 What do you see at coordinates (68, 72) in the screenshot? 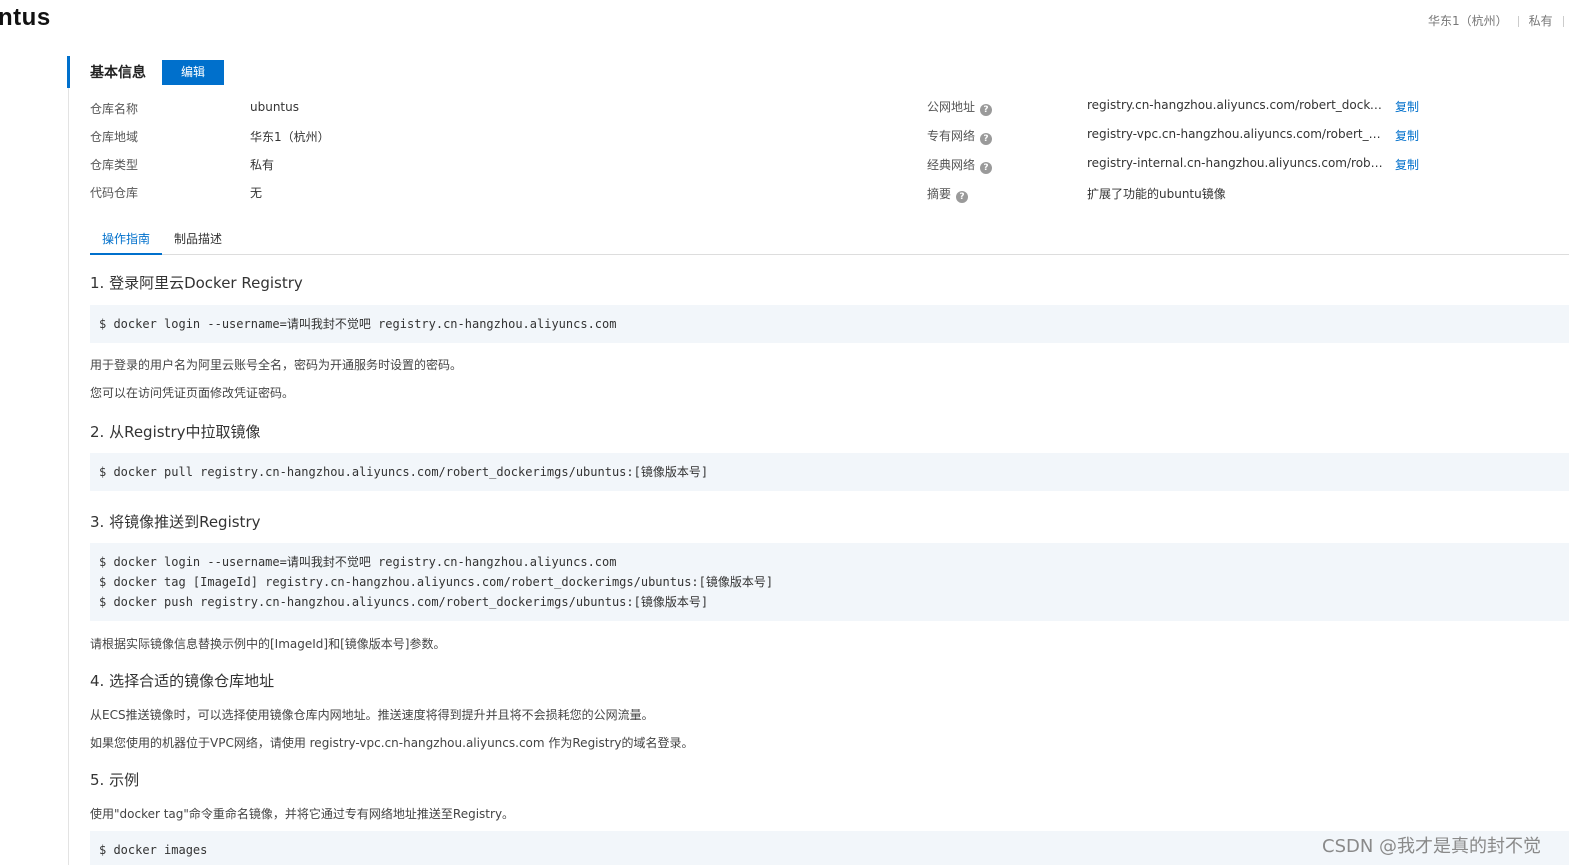
I see `section-accent-bar` at bounding box center [68, 72].